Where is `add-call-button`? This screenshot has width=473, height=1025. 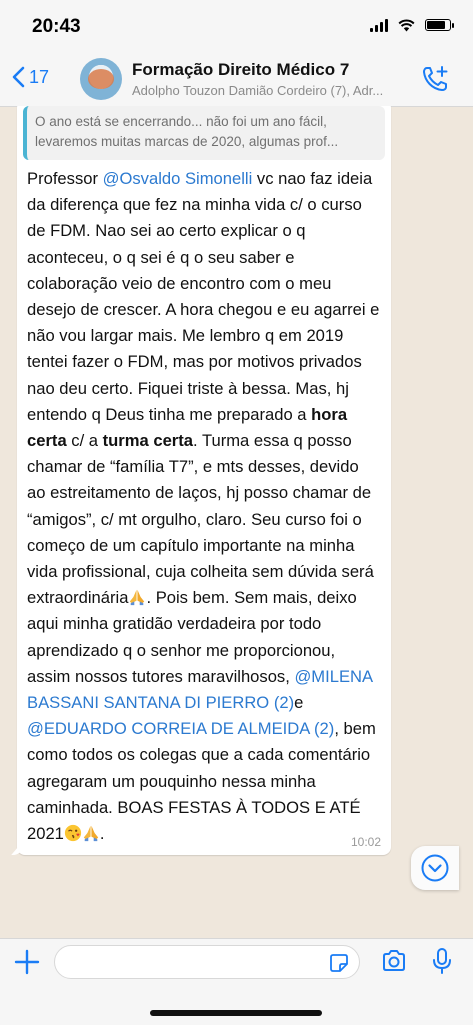
add-call-button is located at coordinates (435, 81).